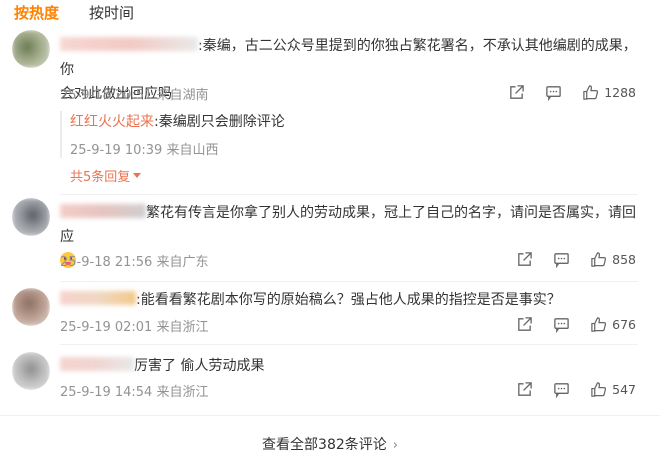 Image resolution: width=660 pixels, height=469 pixels. Describe the element at coordinates (74, 13) in the screenshot. I see `sort-tabs: 按热度 按时间` at that location.